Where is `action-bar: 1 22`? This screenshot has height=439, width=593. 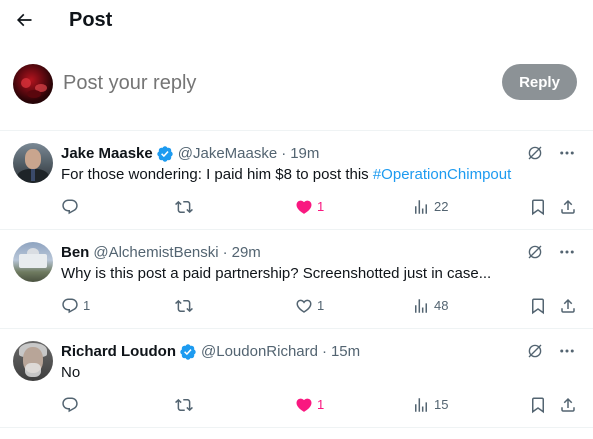
action-bar: 1 22 is located at coordinates (321, 207).